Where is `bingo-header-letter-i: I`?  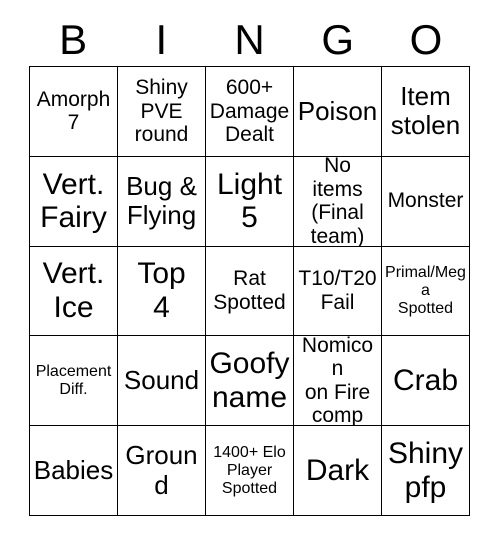 bingo-header-letter-i: I is located at coordinates (161, 39).